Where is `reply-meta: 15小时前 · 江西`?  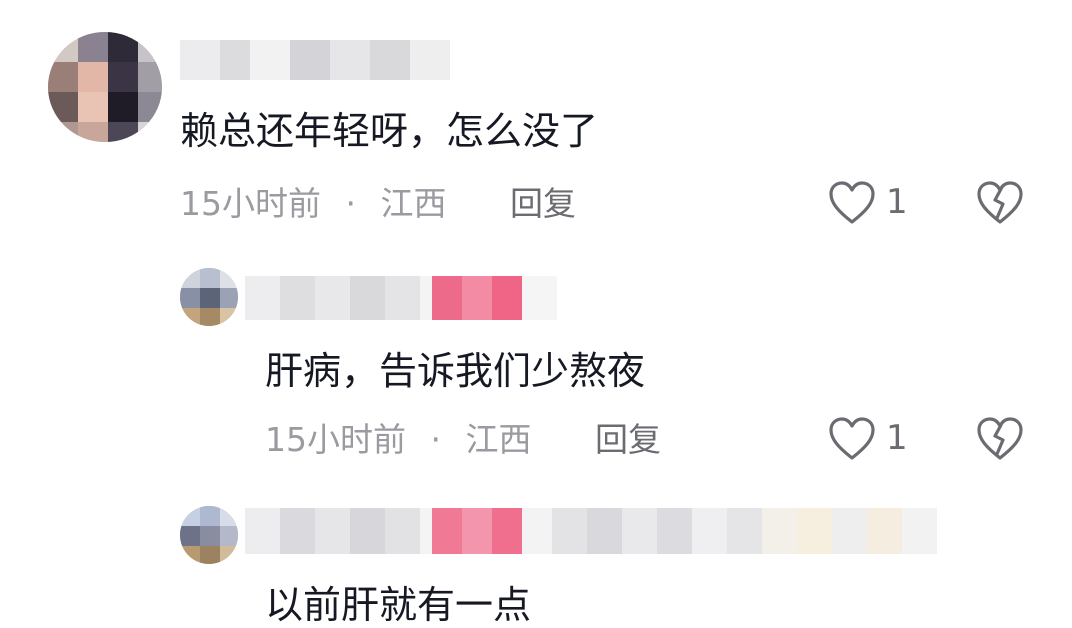
reply-meta: 15小时前 · 江西 is located at coordinates (398, 440).